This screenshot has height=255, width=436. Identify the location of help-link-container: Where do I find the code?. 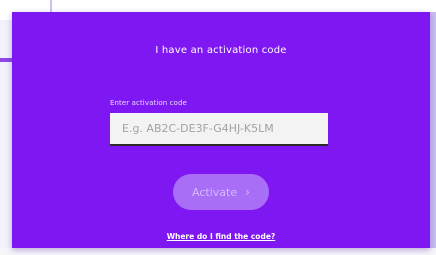
(221, 233).